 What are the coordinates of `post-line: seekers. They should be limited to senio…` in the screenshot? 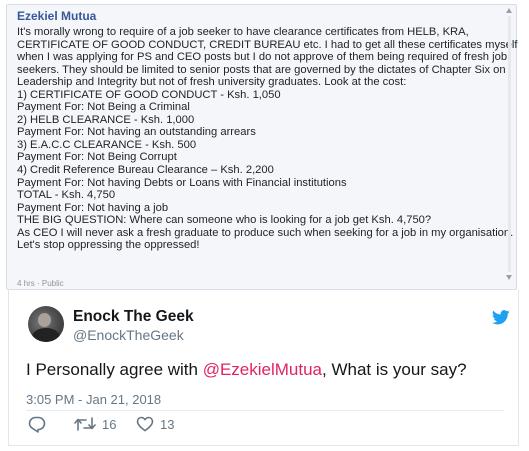 It's located at (261, 69).